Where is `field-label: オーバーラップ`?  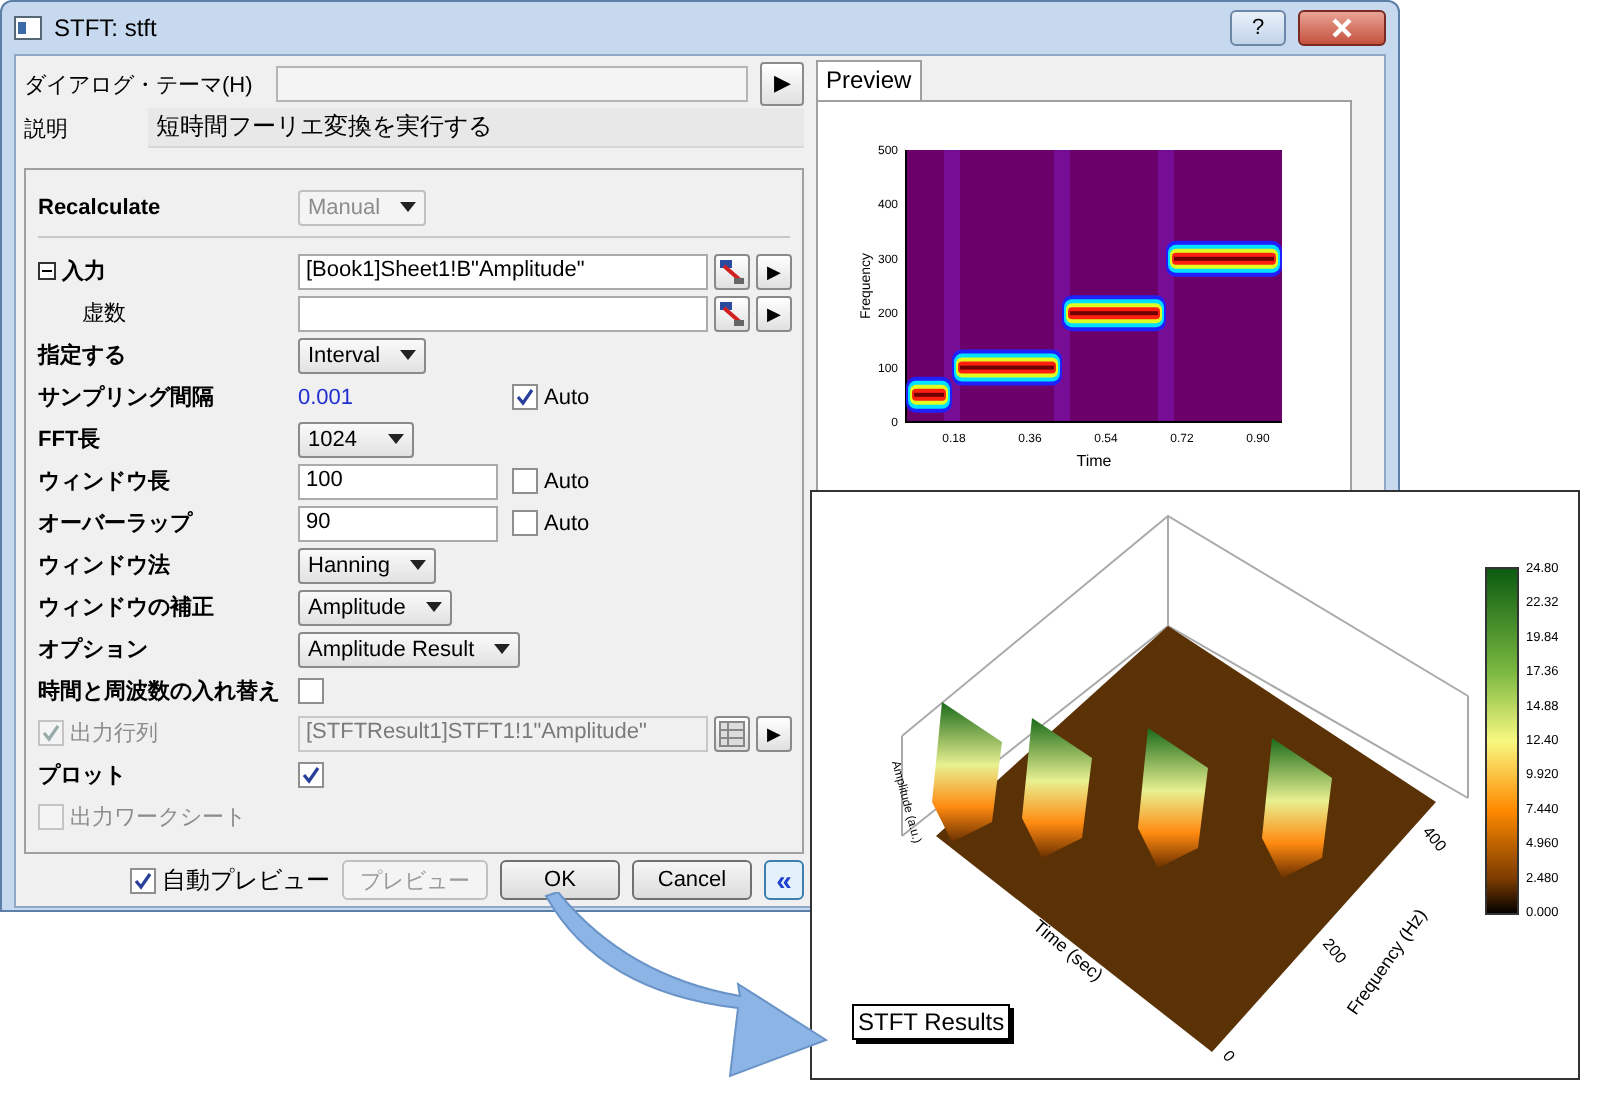 field-label: オーバーラップ is located at coordinates (115, 523).